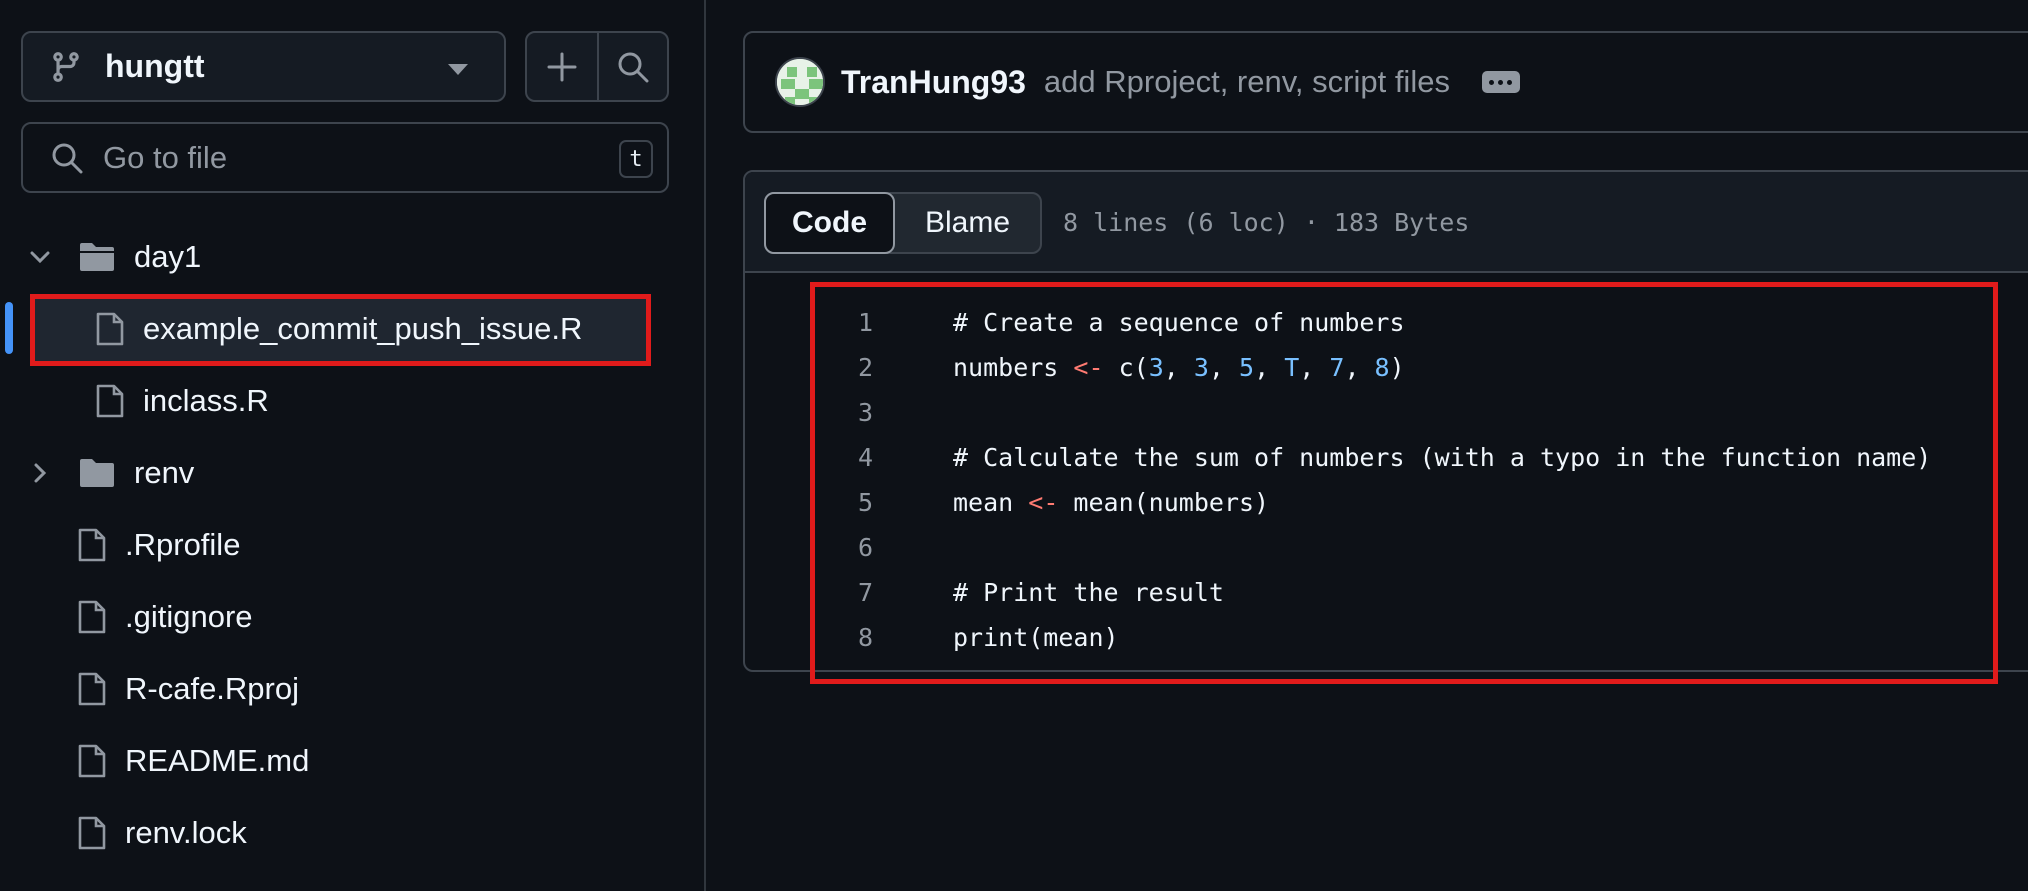 The width and height of the screenshot is (2028, 891). I want to click on tree-item-inclass: inclass.R, so click(182, 401).